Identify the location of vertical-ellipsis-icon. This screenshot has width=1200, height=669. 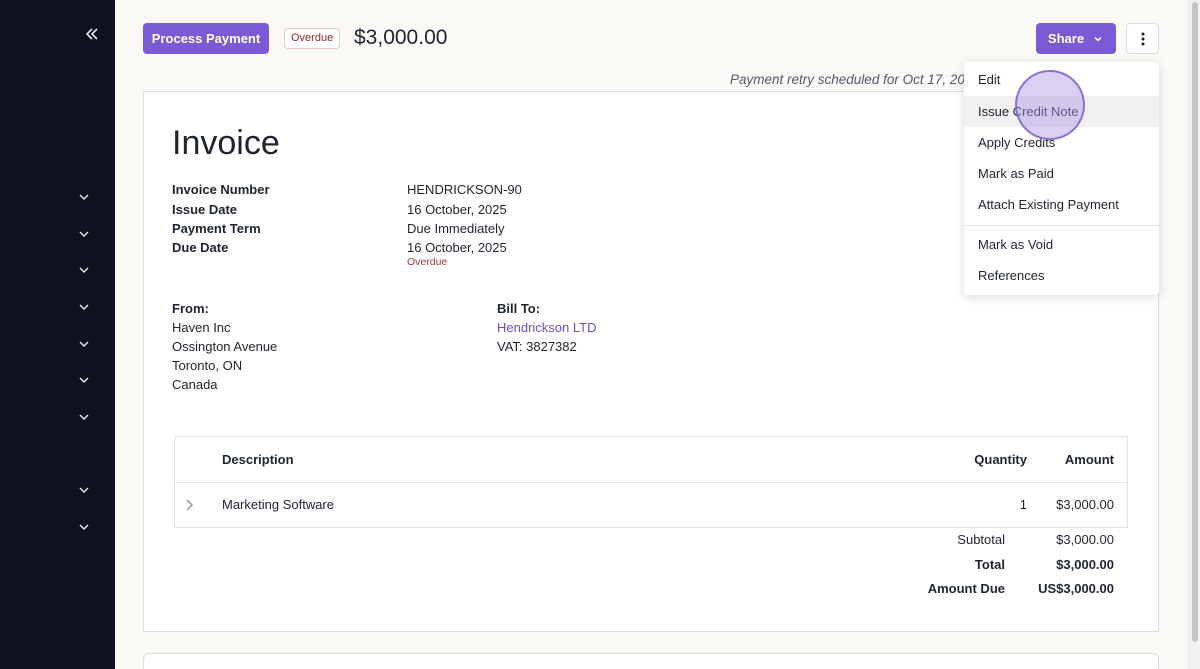
(1142, 38).